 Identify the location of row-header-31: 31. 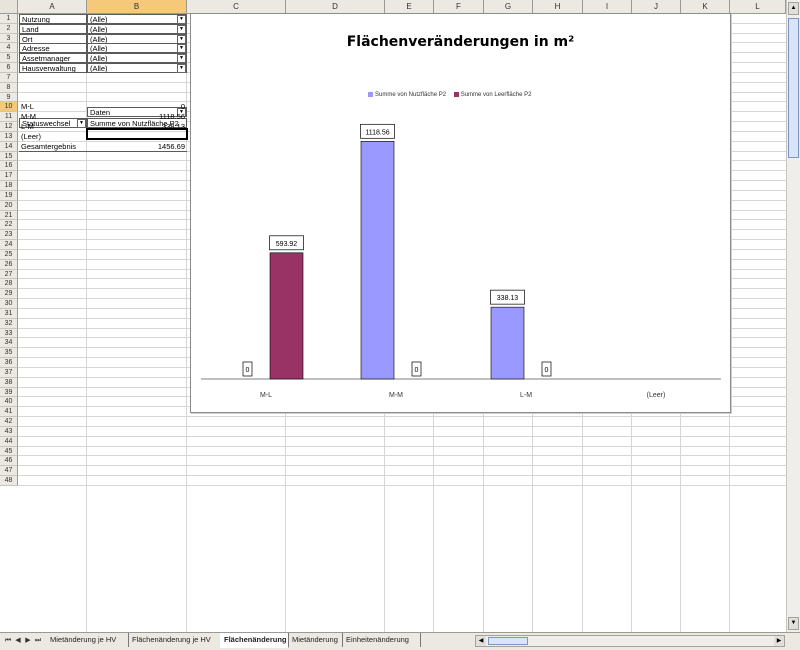
(9, 314).